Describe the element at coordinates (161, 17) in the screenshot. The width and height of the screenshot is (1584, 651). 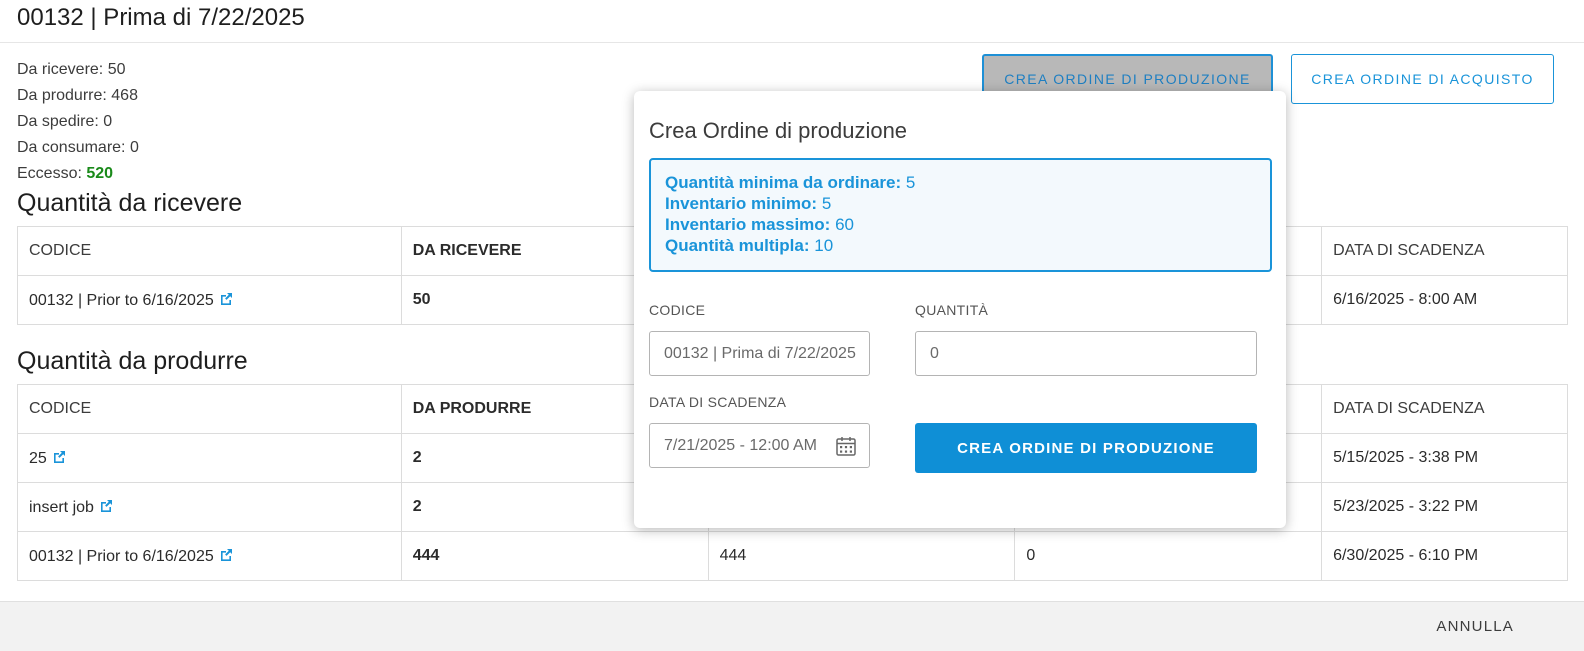
I see `page-title: 00132 | Prima di 7/22/2025` at that location.